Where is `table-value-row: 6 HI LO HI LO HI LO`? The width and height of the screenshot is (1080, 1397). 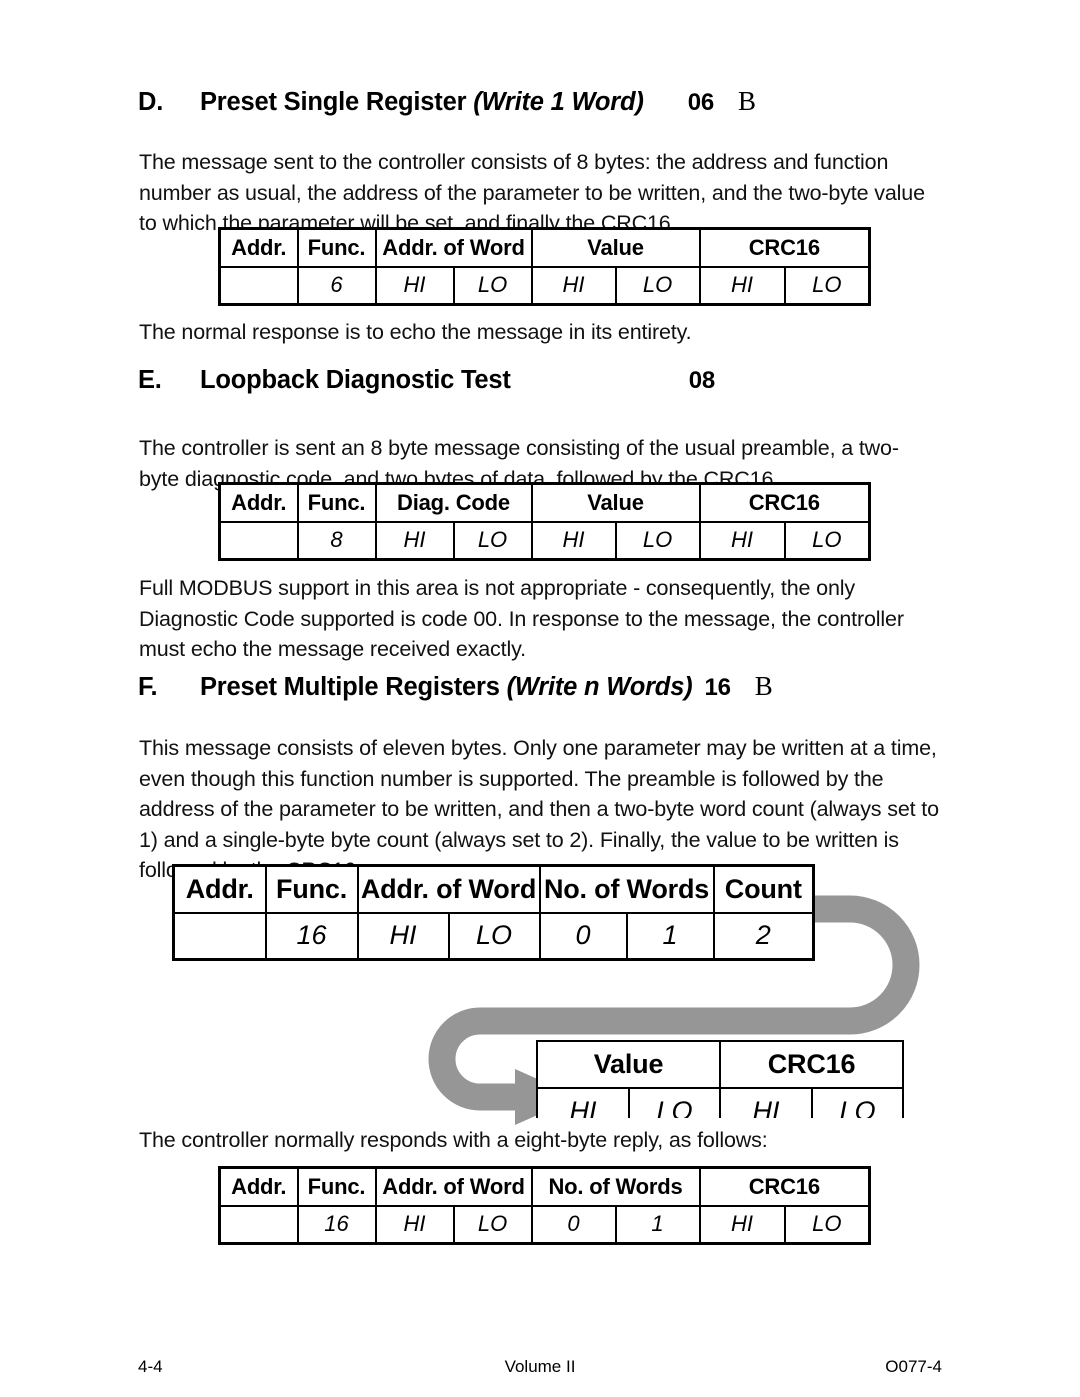 table-value-row: 6 HI LO HI LO HI LO is located at coordinates (544, 285).